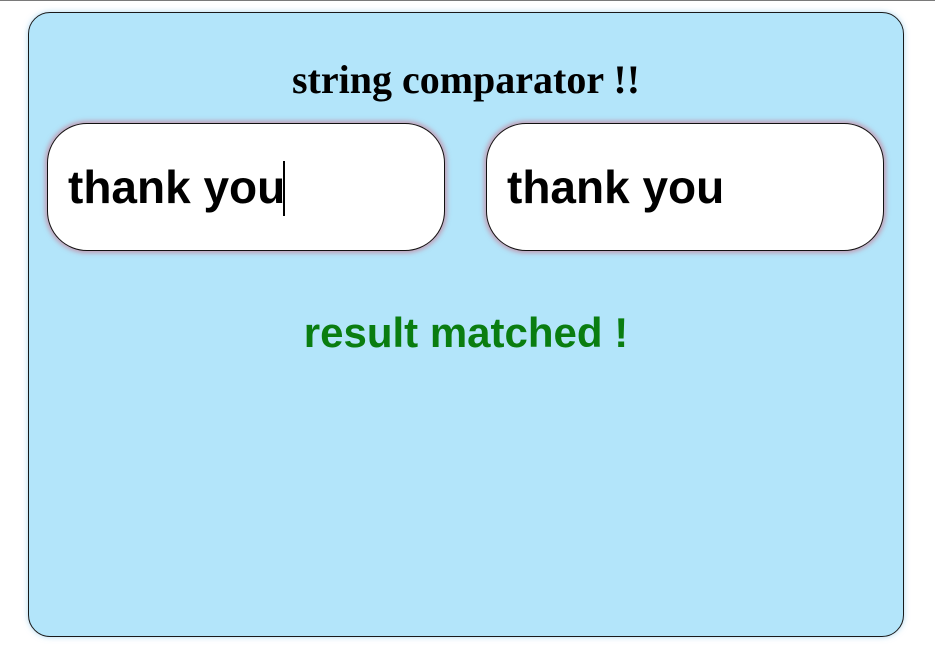  Describe the element at coordinates (246, 187) in the screenshot. I see `first-string-input` at that location.